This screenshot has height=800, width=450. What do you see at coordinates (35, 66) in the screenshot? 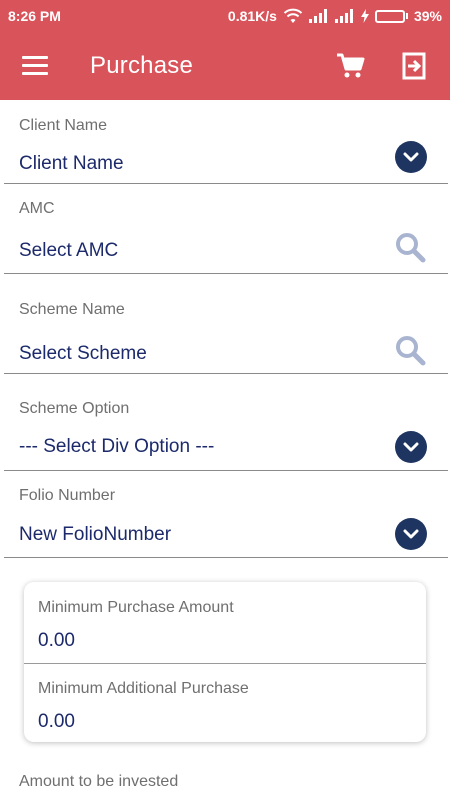
I see `hamburger-menu-icon` at bounding box center [35, 66].